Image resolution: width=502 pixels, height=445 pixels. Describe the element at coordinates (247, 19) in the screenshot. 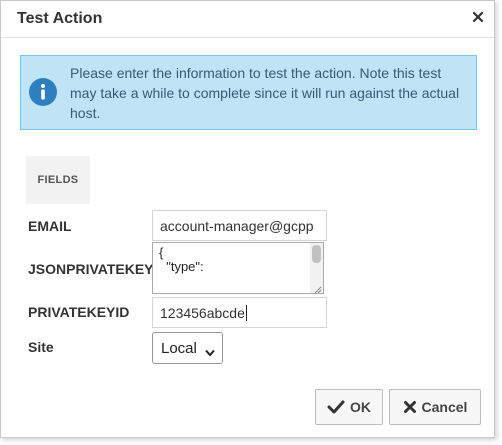

I see `dialog-titlebar: Test Action` at that location.